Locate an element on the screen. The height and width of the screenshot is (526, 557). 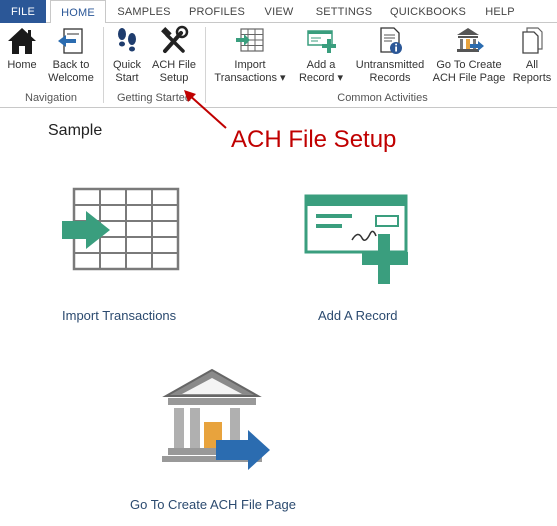
home-label: Home is located at coordinates (22, 65).